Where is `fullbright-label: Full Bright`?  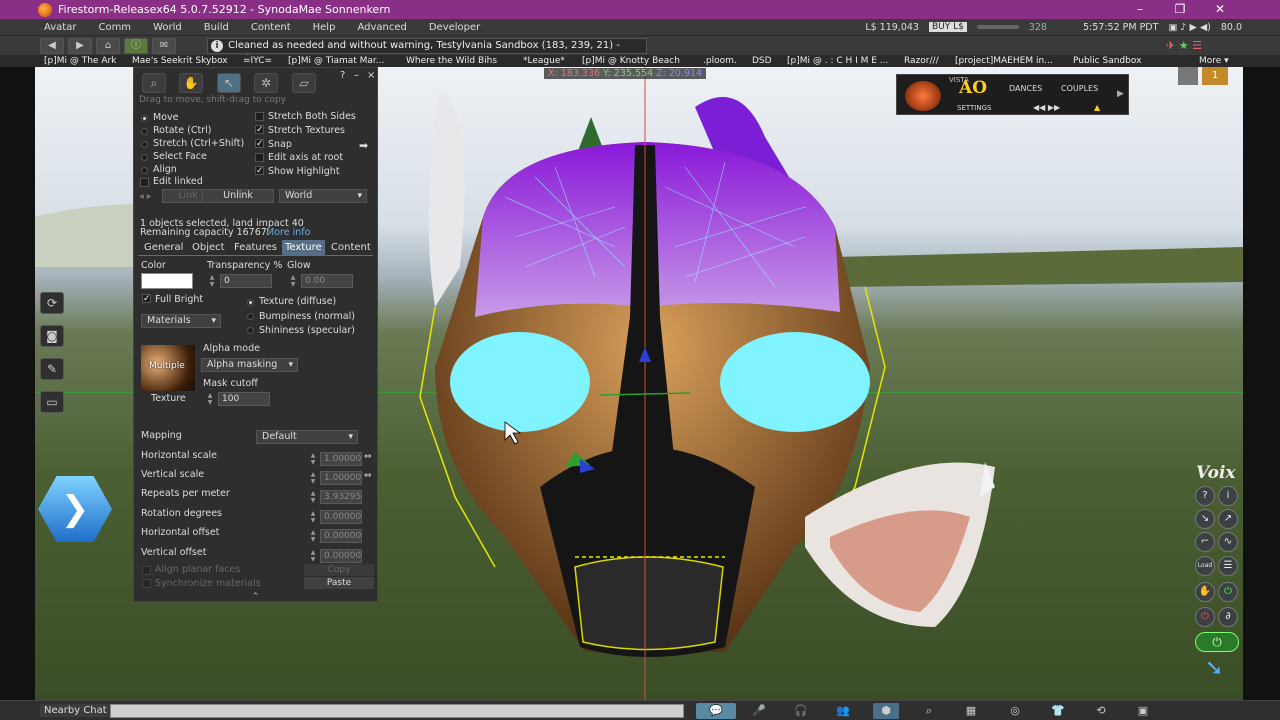
fullbright-label: Full Bright is located at coordinates (179, 299).